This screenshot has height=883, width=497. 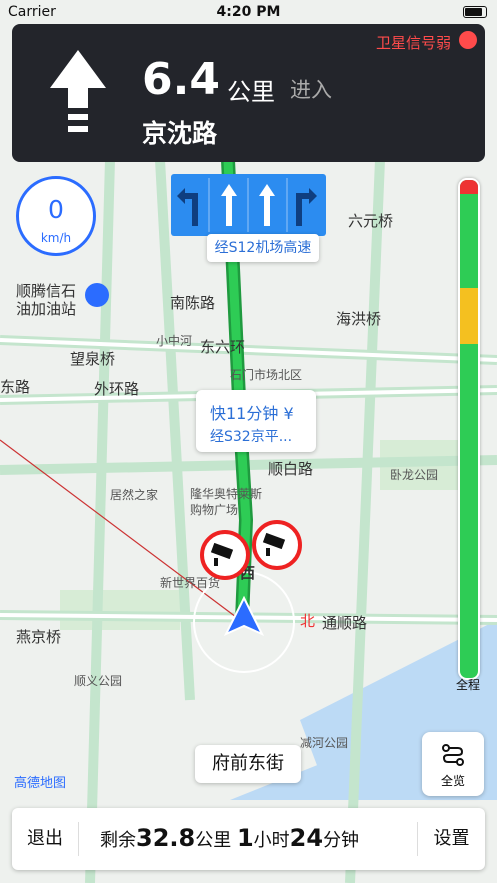 What do you see at coordinates (118, 840) in the screenshot?
I see `remaining-prefix: 剩余` at bounding box center [118, 840].